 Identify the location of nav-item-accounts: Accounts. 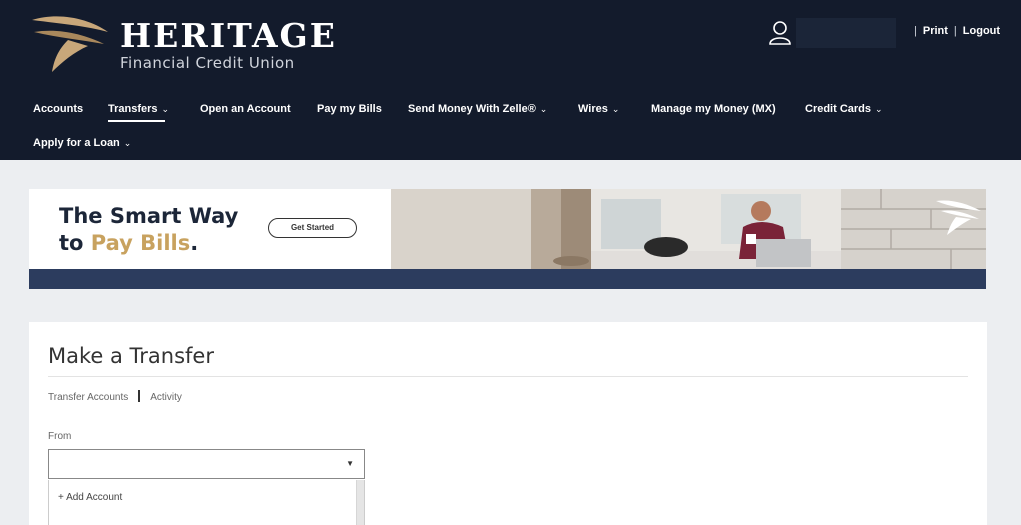
(58, 109).